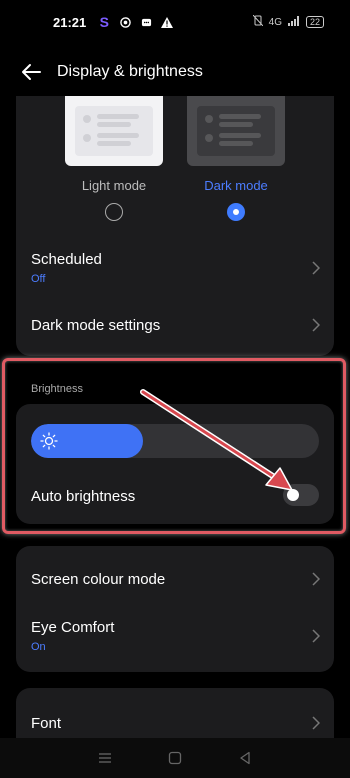 The width and height of the screenshot is (350, 778). I want to click on network-label: 4G, so click(275, 22).